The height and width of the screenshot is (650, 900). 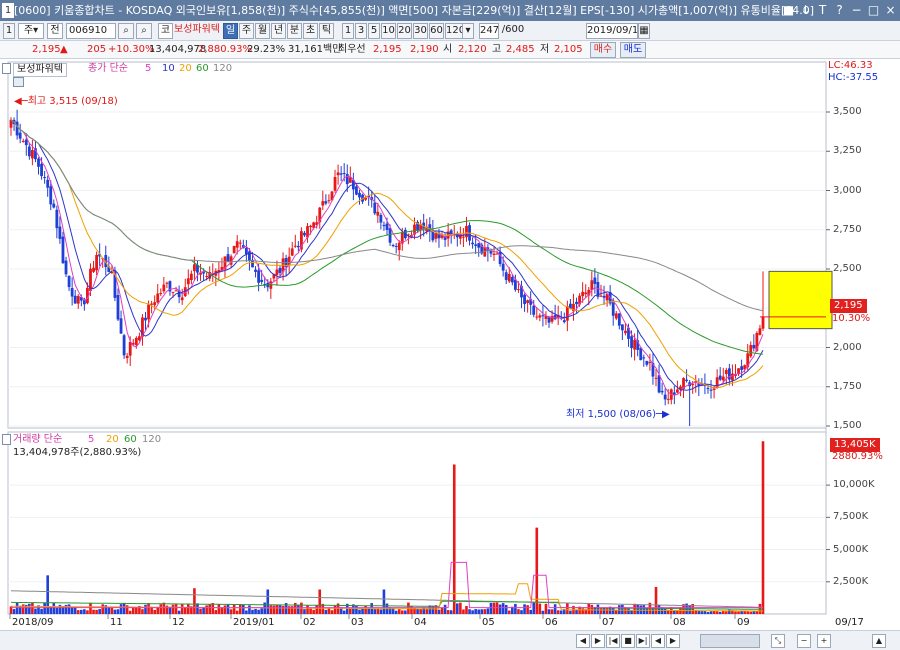 What do you see at coordinates (613, 641) in the screenshot?
I see `jump-start-button: |◀` at bounding box center [613, 641].